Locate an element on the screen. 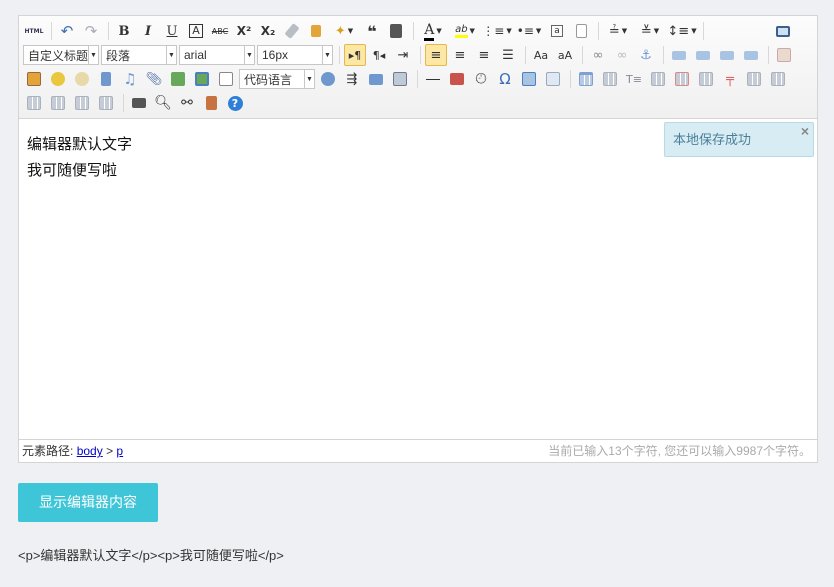  split-to-rows-button is located at coordinates (82, 103).